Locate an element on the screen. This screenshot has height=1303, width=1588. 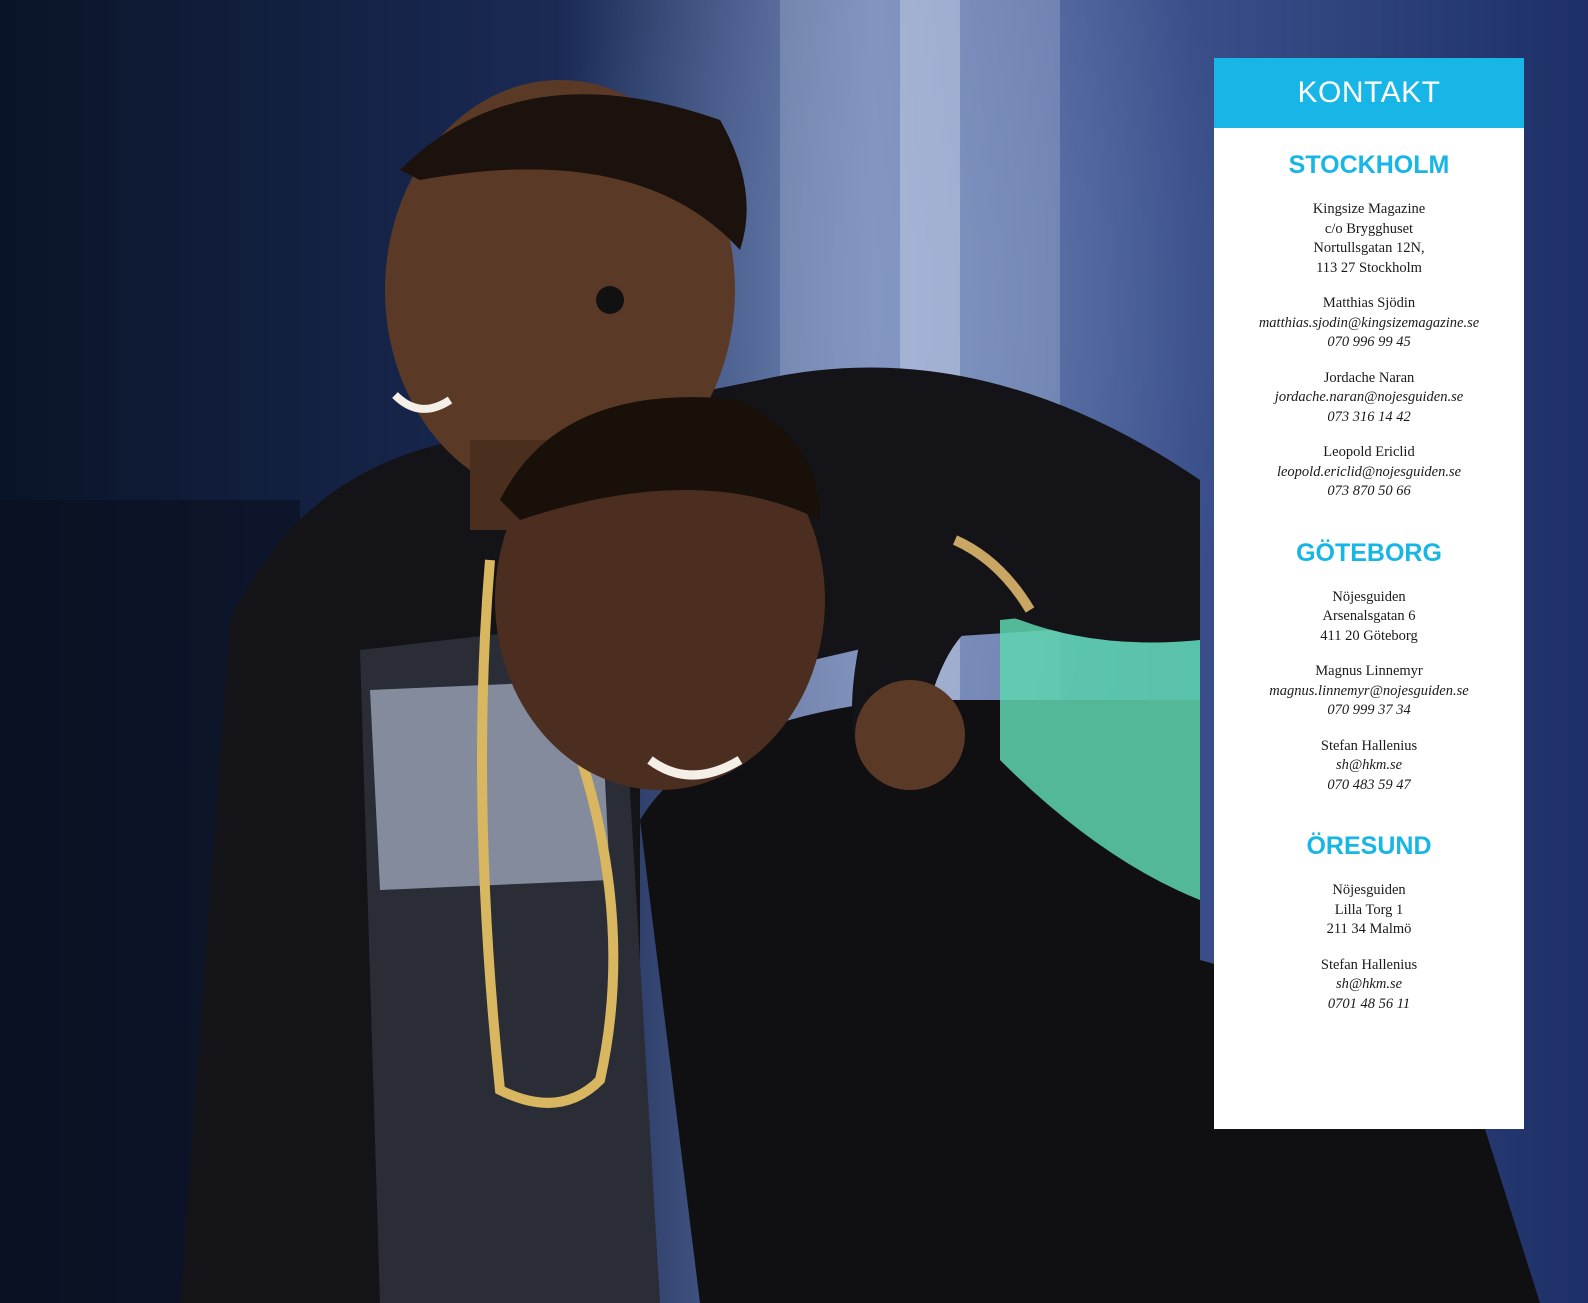
section-title: ÖRESUND is located at coordinates (1369, 846).